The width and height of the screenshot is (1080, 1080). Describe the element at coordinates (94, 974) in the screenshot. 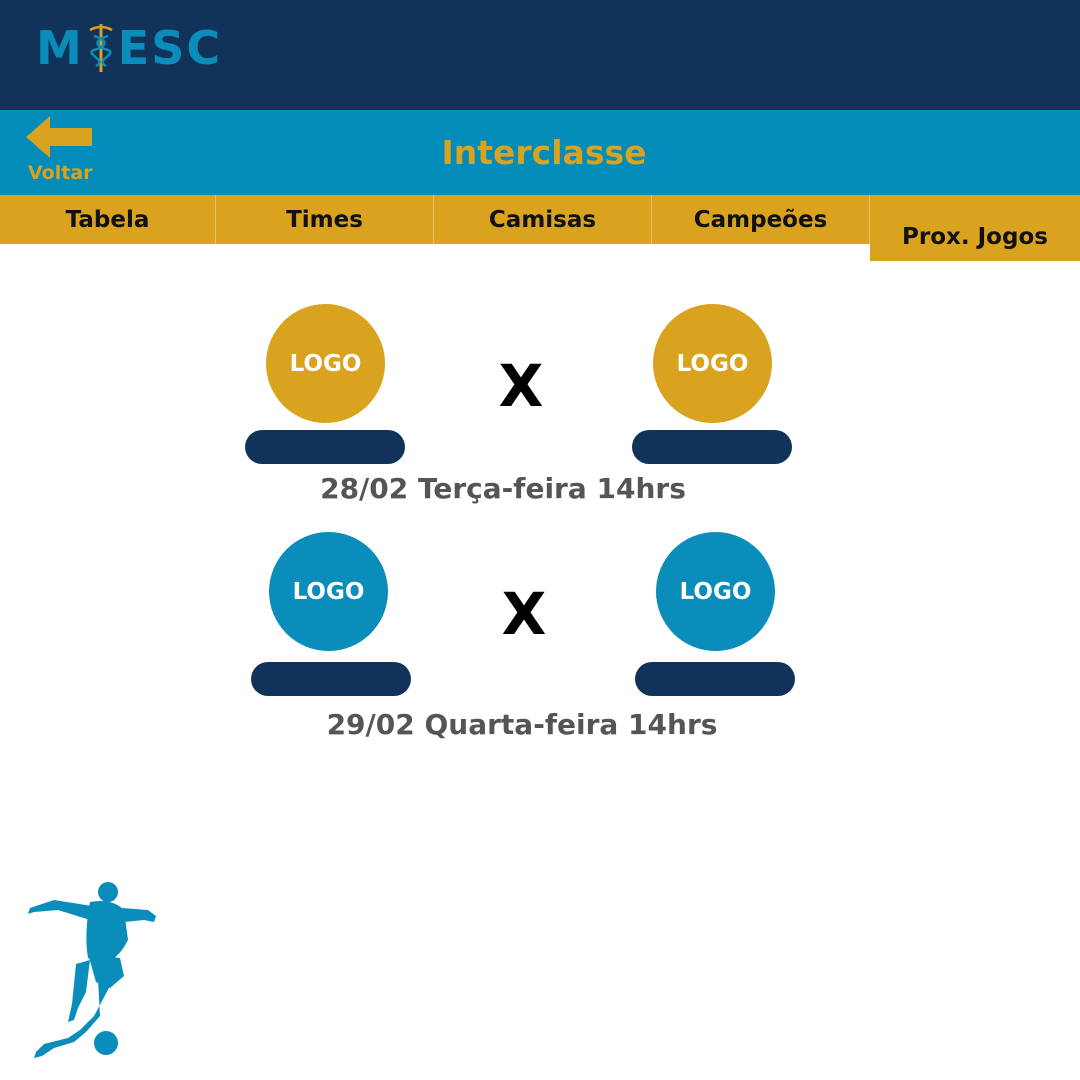

I see `soccer-player-icon` at that location.